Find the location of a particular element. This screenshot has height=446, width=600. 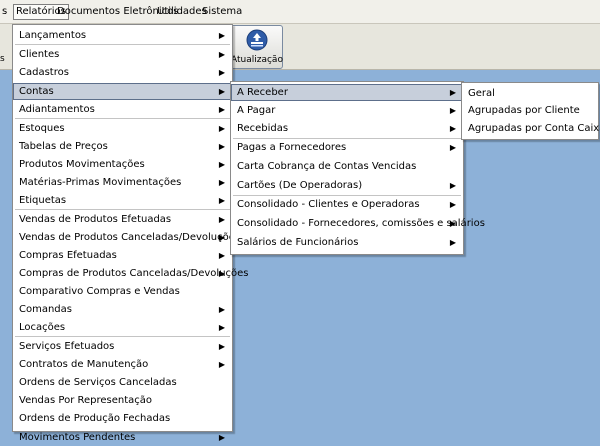

receber-item-label: Agrupadas por Conta Caixa is located at coordinates (534, 128).